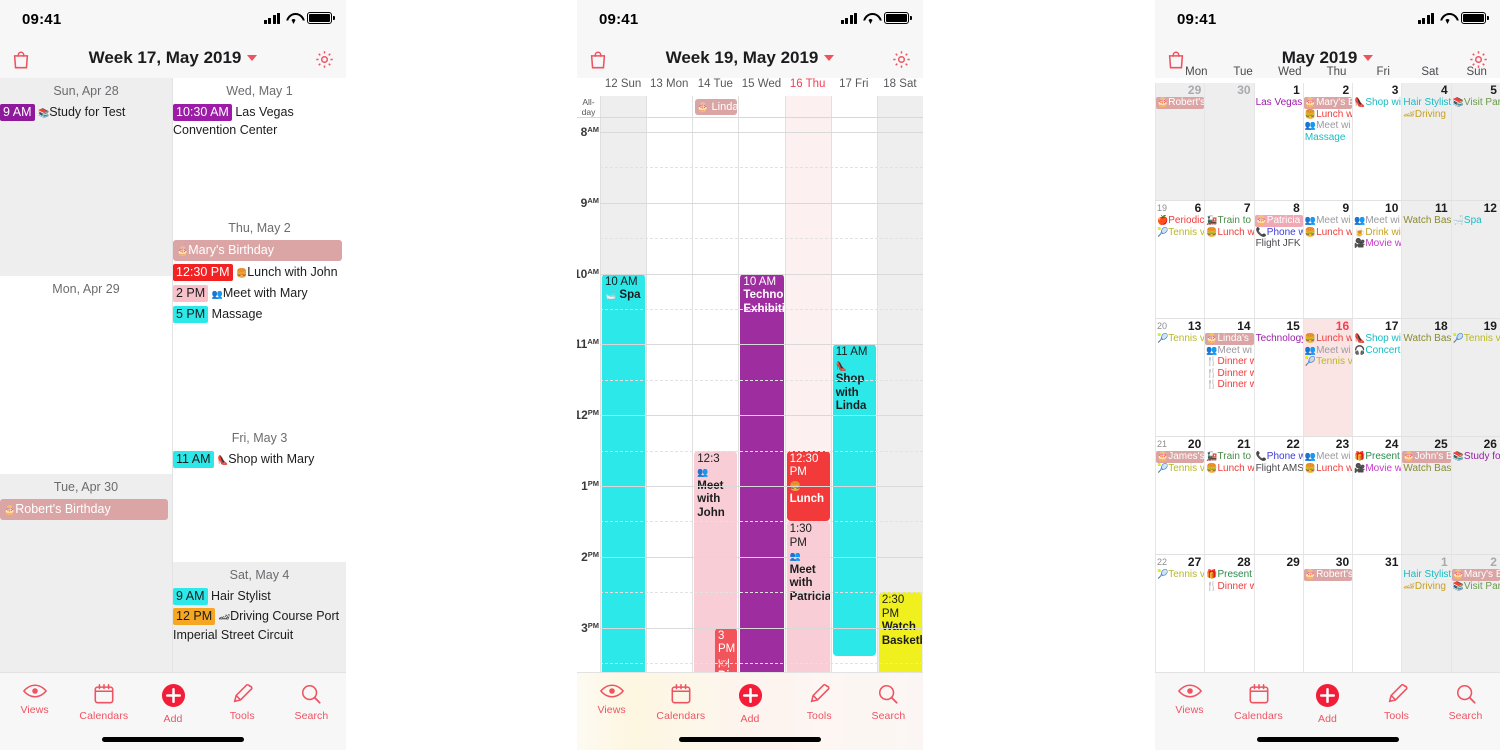  I want to click on month-day-cell: 13 🎾Tennis v, so click(1179, 377).